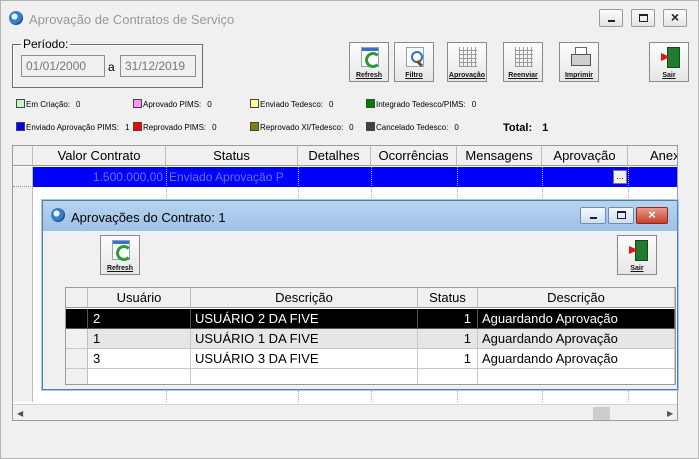 Image resolution: width=699 pixels, height=459 pixels. What do you see at coordinates (334, 156) in the screenshot?
I see `col-detalhes: Detalhes` at bounding box center [334, 156].